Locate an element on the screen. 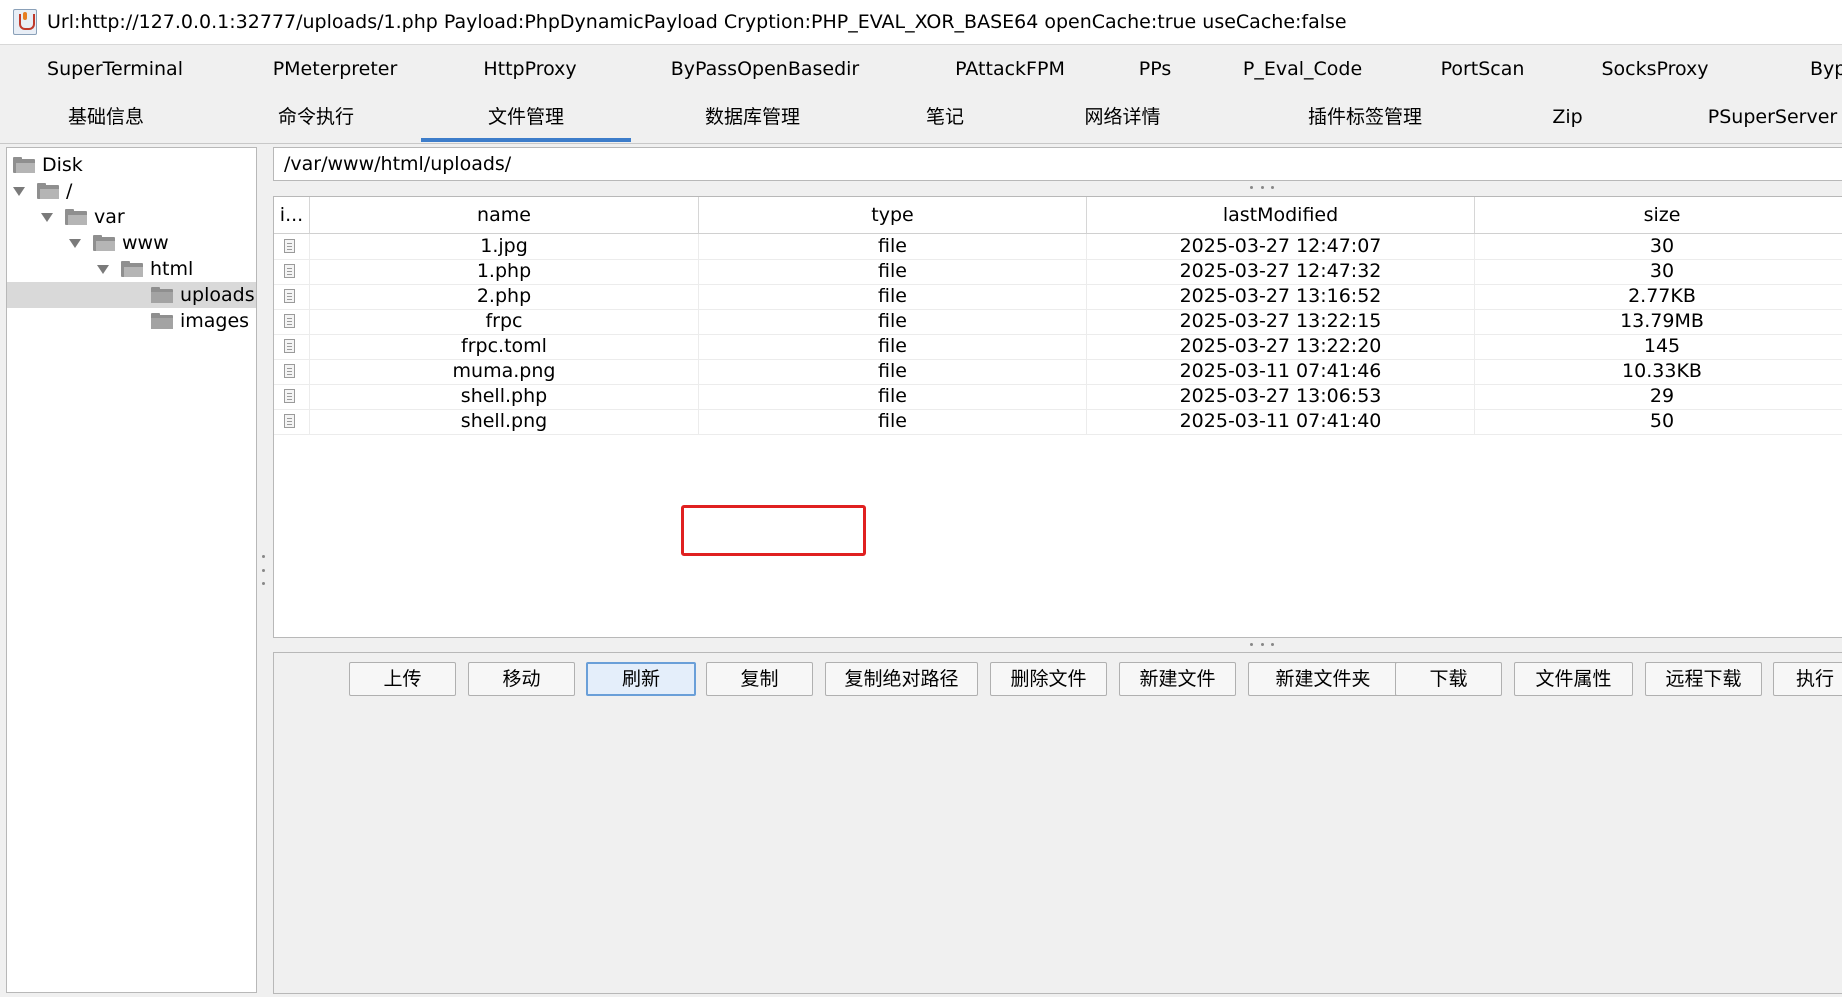 The image size is (1842, 997). tab-psuperserver: PSuperServer is located at coordinates (1771, 118).